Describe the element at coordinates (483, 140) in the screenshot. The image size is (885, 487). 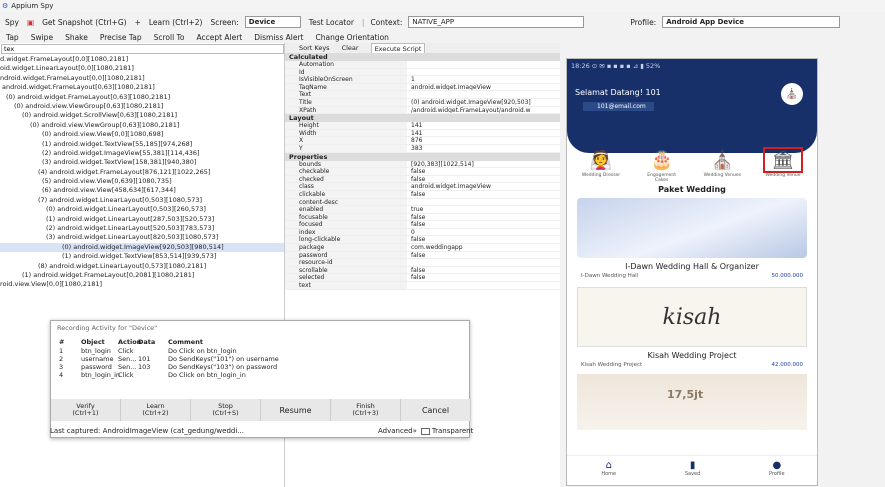
I see `property-value: 876` at that location.